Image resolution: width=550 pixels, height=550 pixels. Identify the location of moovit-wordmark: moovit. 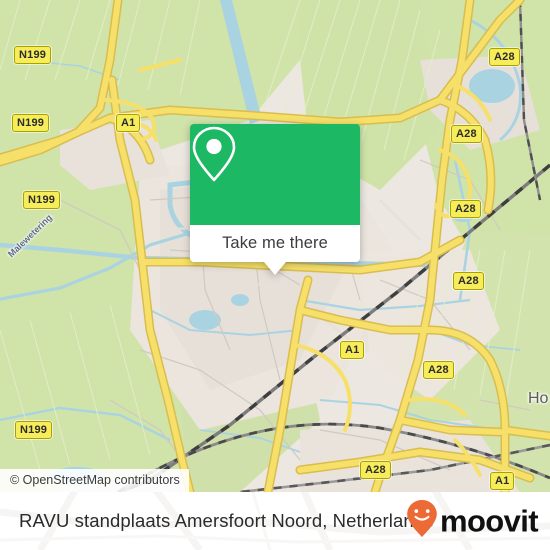
(489, 521).